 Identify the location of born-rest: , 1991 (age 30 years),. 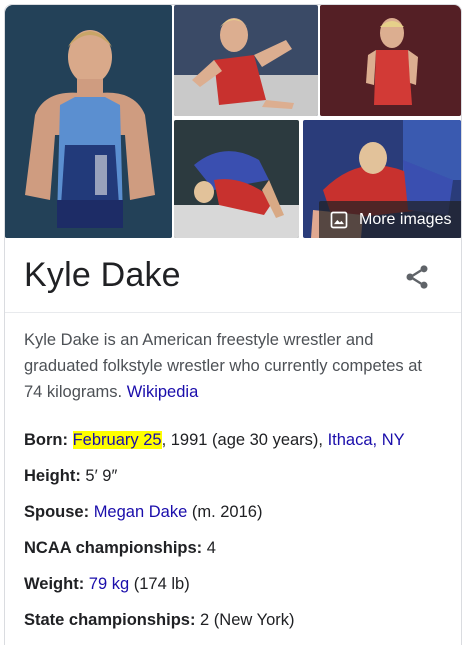
(244, 440).